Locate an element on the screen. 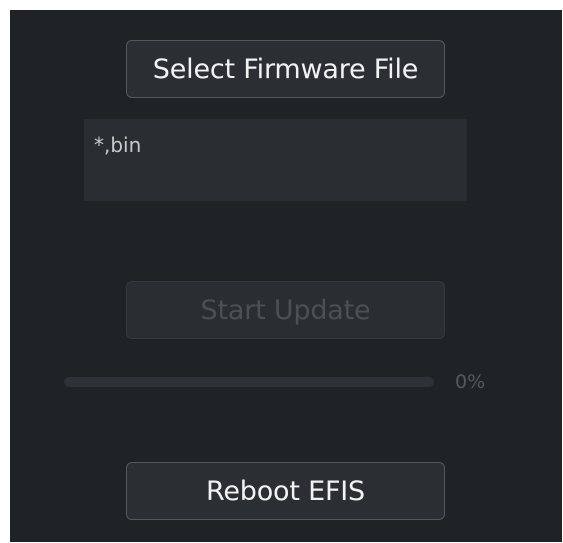  update-progress-percent: 0% is located at coordinates (470, 382).